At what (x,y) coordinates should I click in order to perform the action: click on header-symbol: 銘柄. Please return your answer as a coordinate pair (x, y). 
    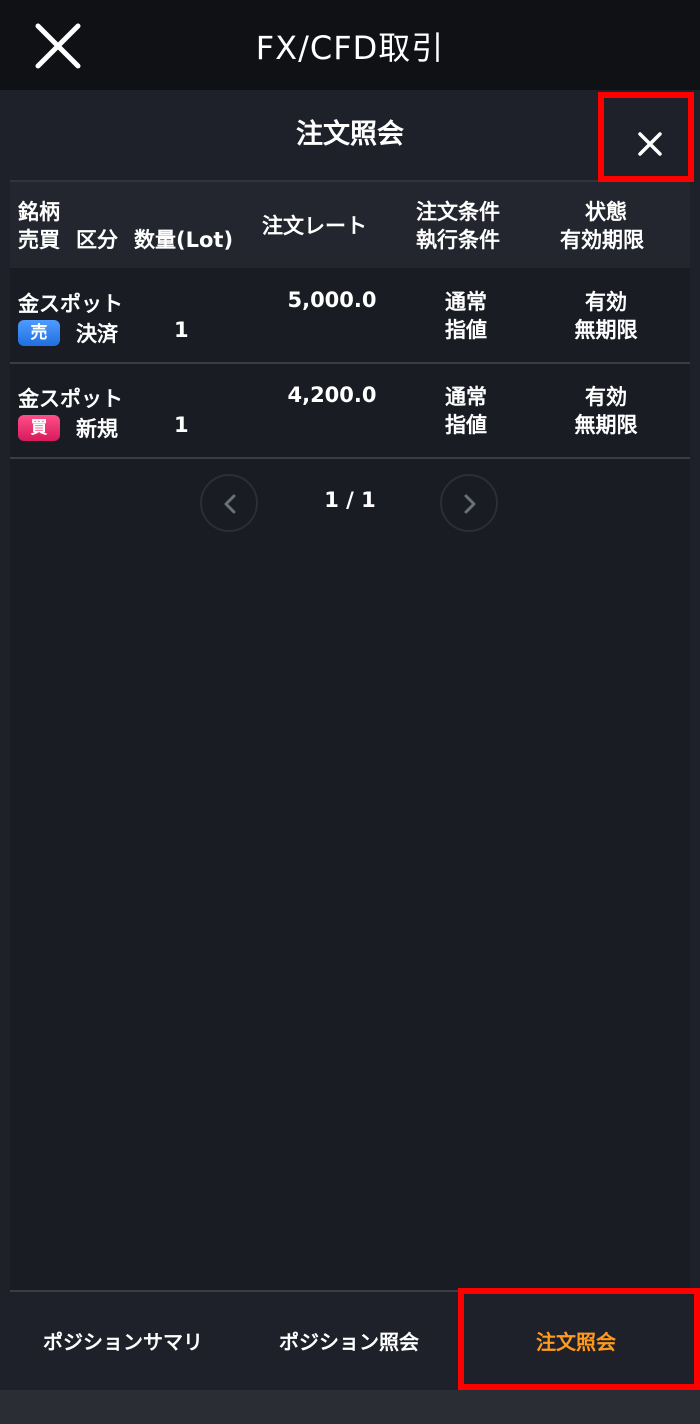
    Looking at the image, I should click on (39, 212).